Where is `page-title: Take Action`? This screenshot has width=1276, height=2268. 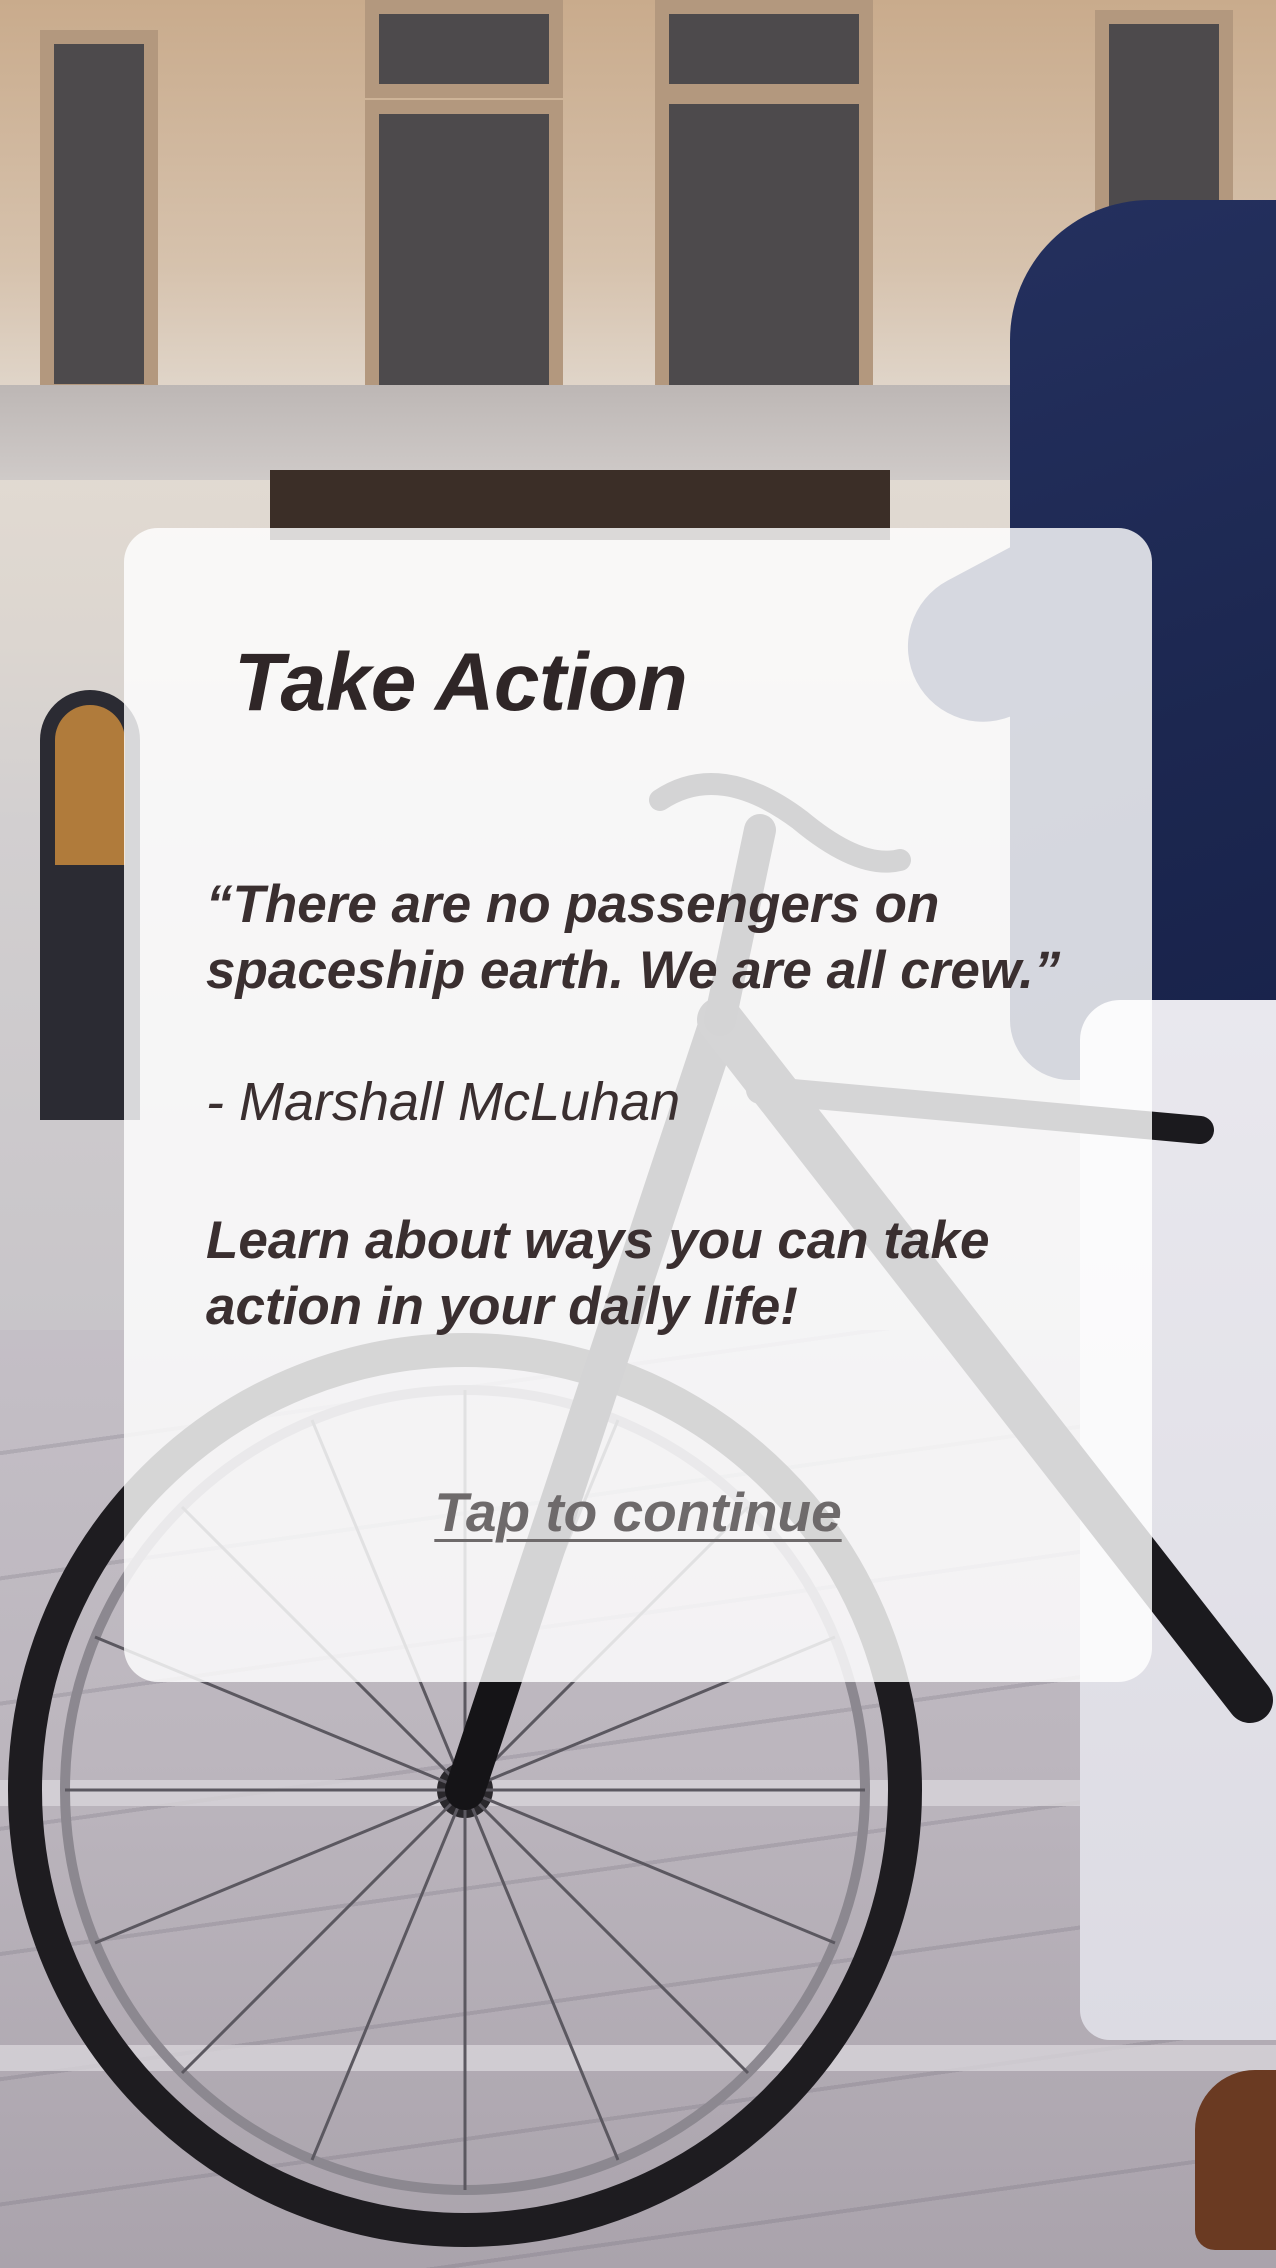 page-title: Take Action is located at coordinates (461, 682).